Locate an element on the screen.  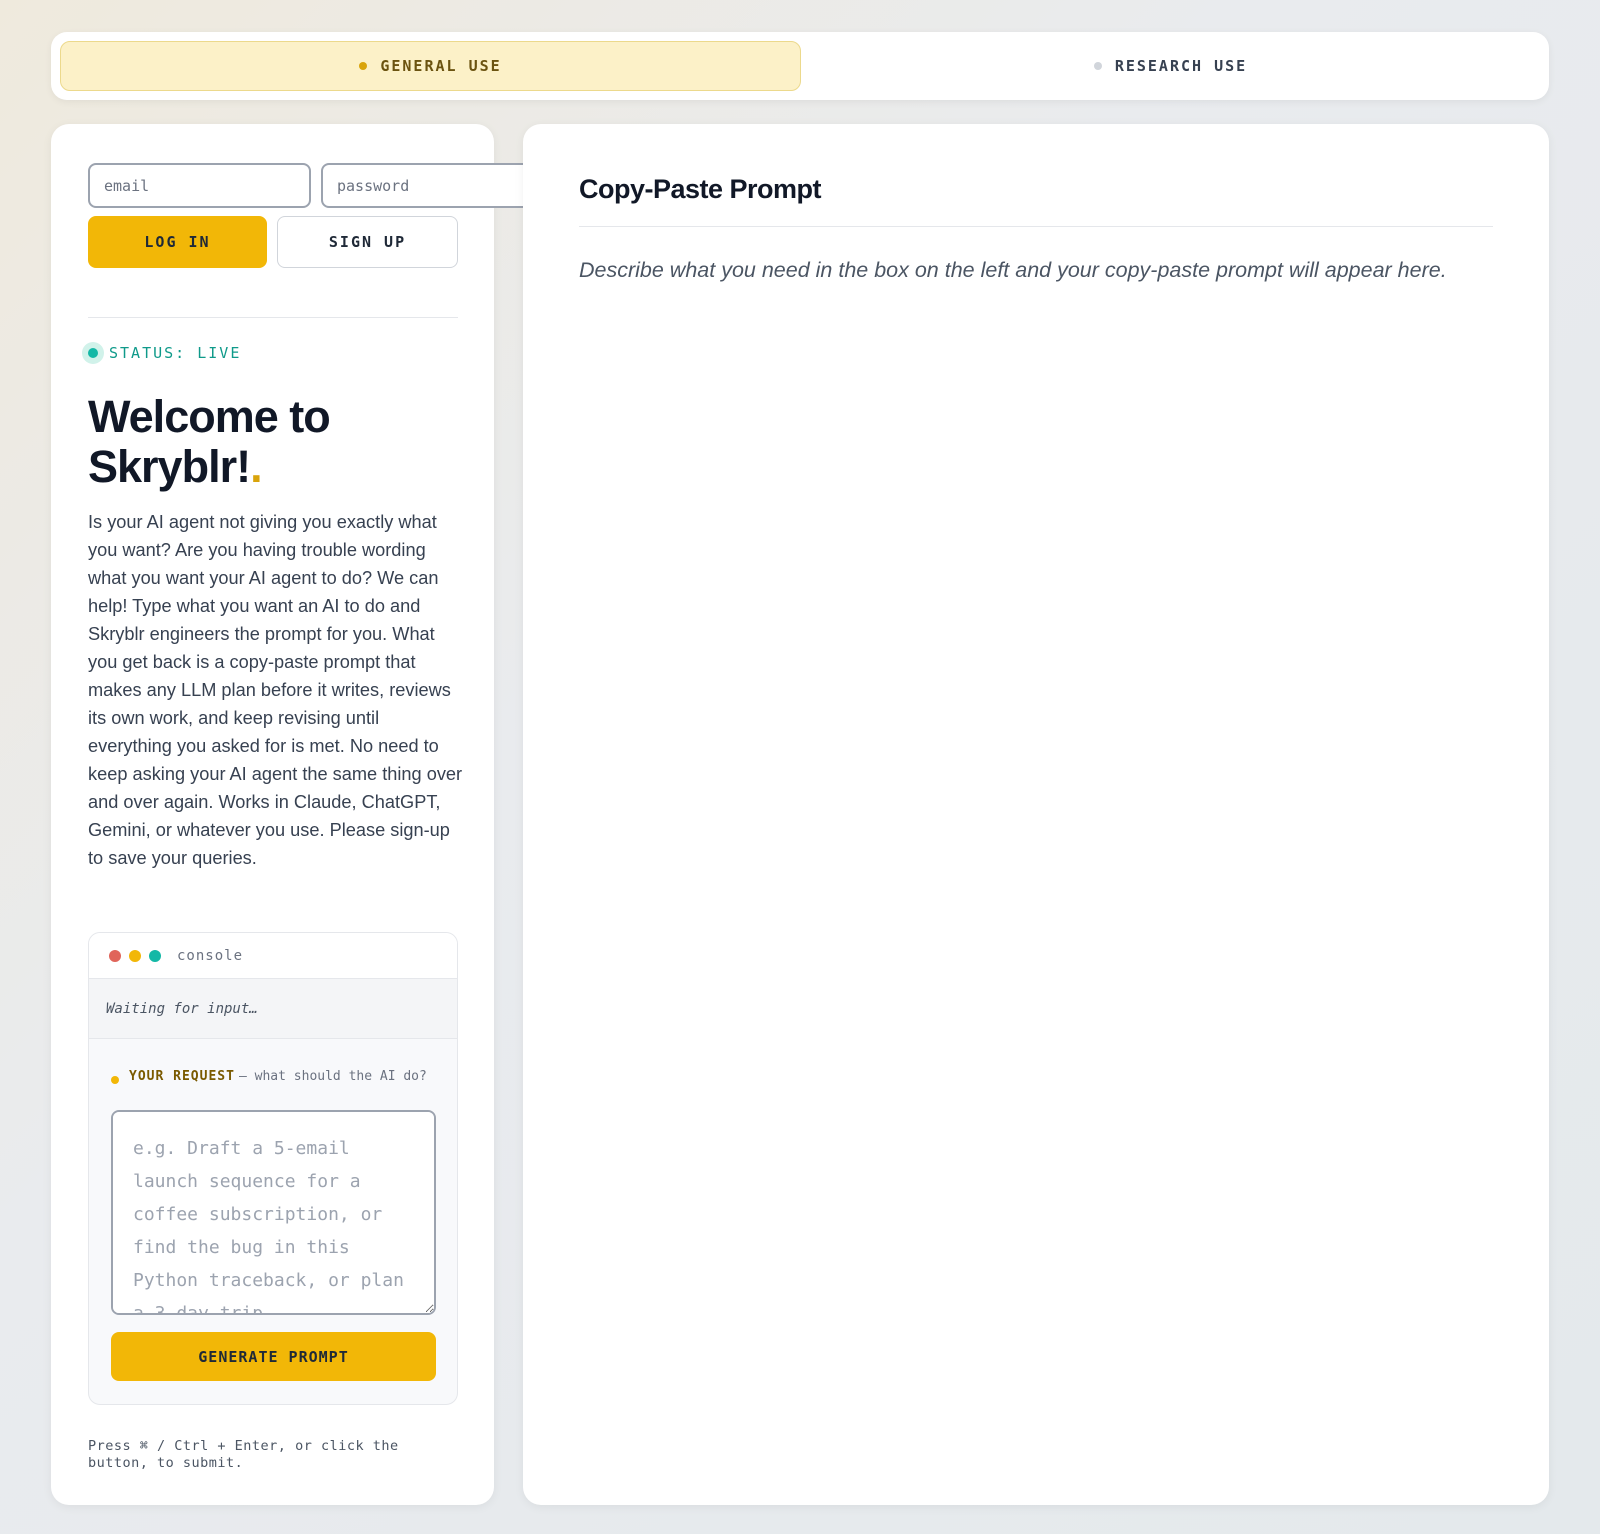
mode-tab-bar: GENERAL USE RESEARCH USE is located at coordinates (800, 66).